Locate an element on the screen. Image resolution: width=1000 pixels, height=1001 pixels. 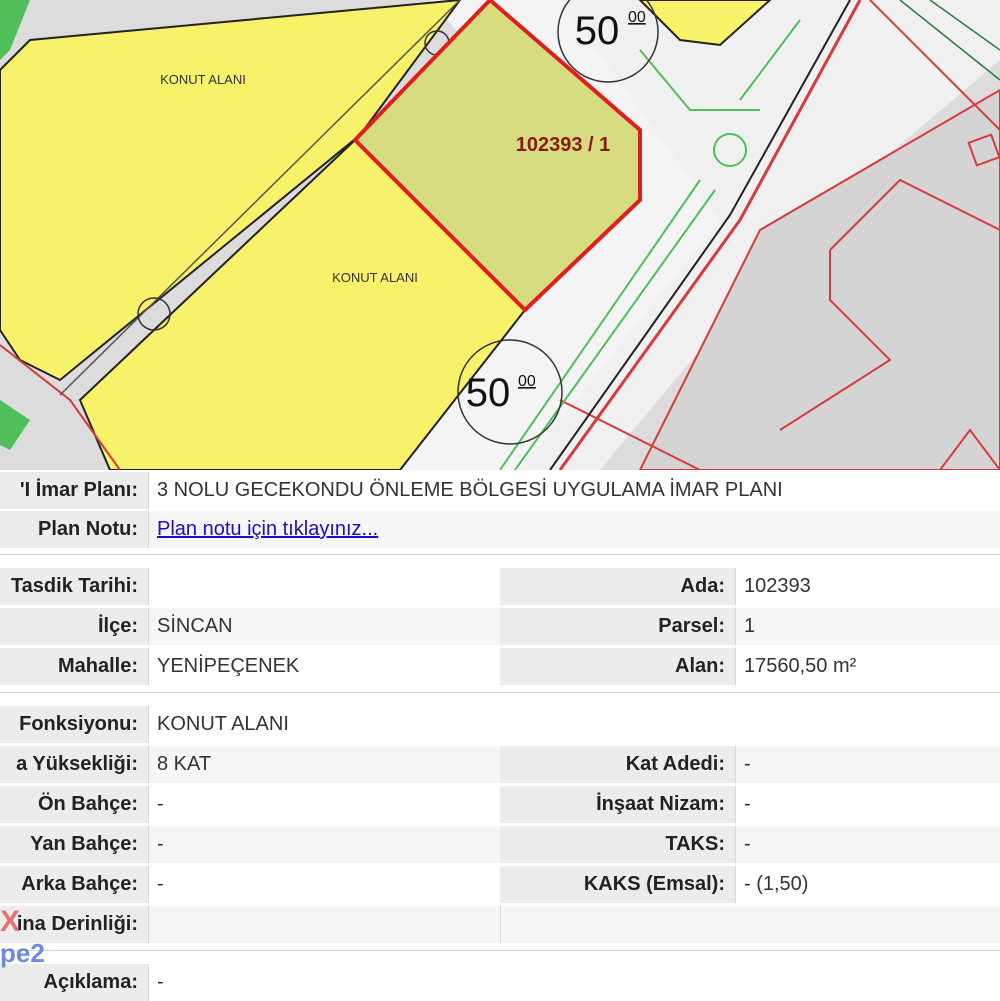
value-construction-order: - is located at coordinates (867, 804).